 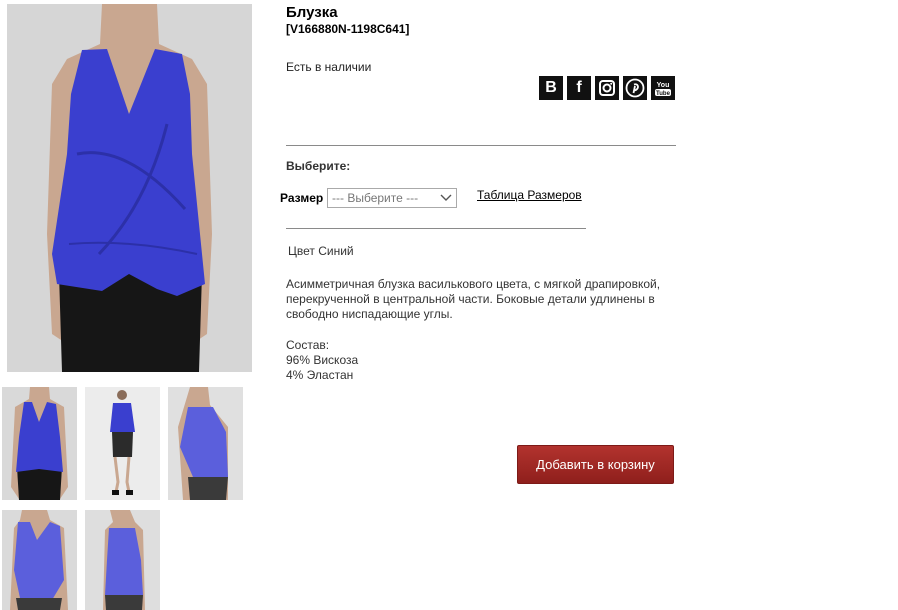 I want to click on size-select: --- Выберите ---, so click(x=392, y=198).